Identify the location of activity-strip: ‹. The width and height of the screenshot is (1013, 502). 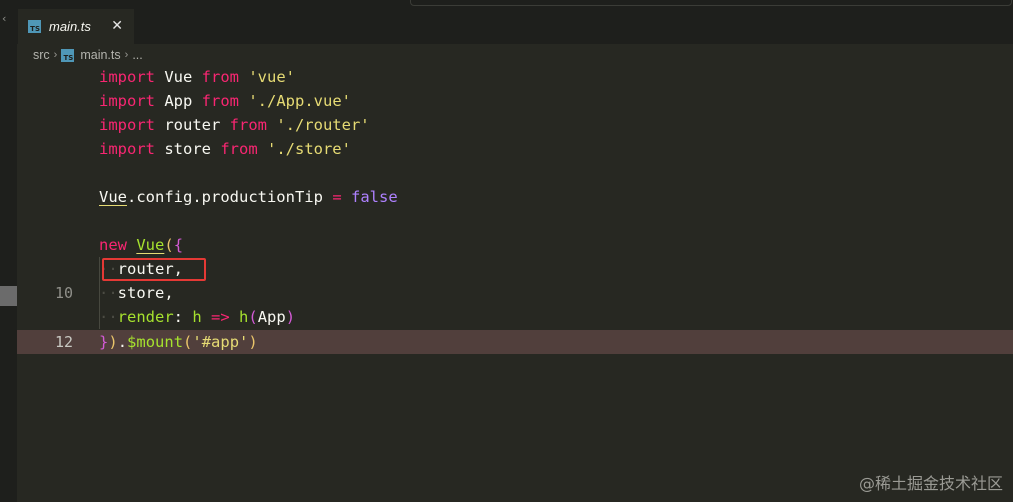
(8, 251).